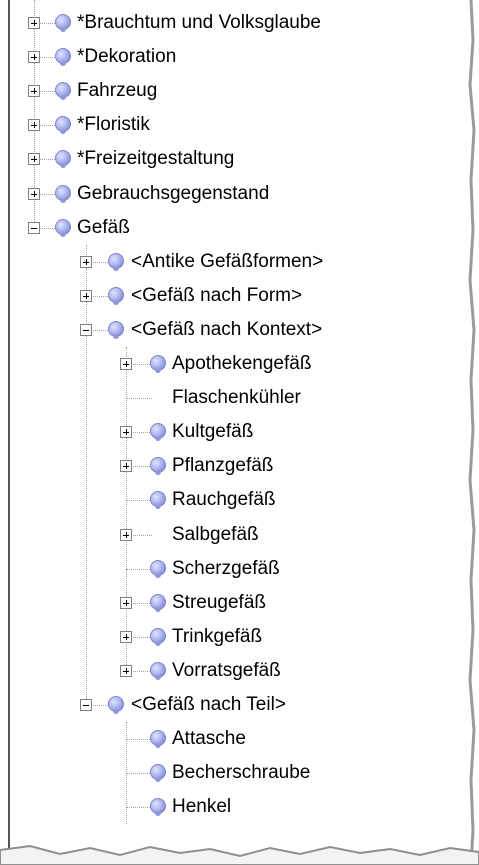 Image resolution: width=479 pixels, height=865 pixels. Describe the element at coordinates (230, 125) in the screenshot. I see `tree-item: *Floristik` at that location.